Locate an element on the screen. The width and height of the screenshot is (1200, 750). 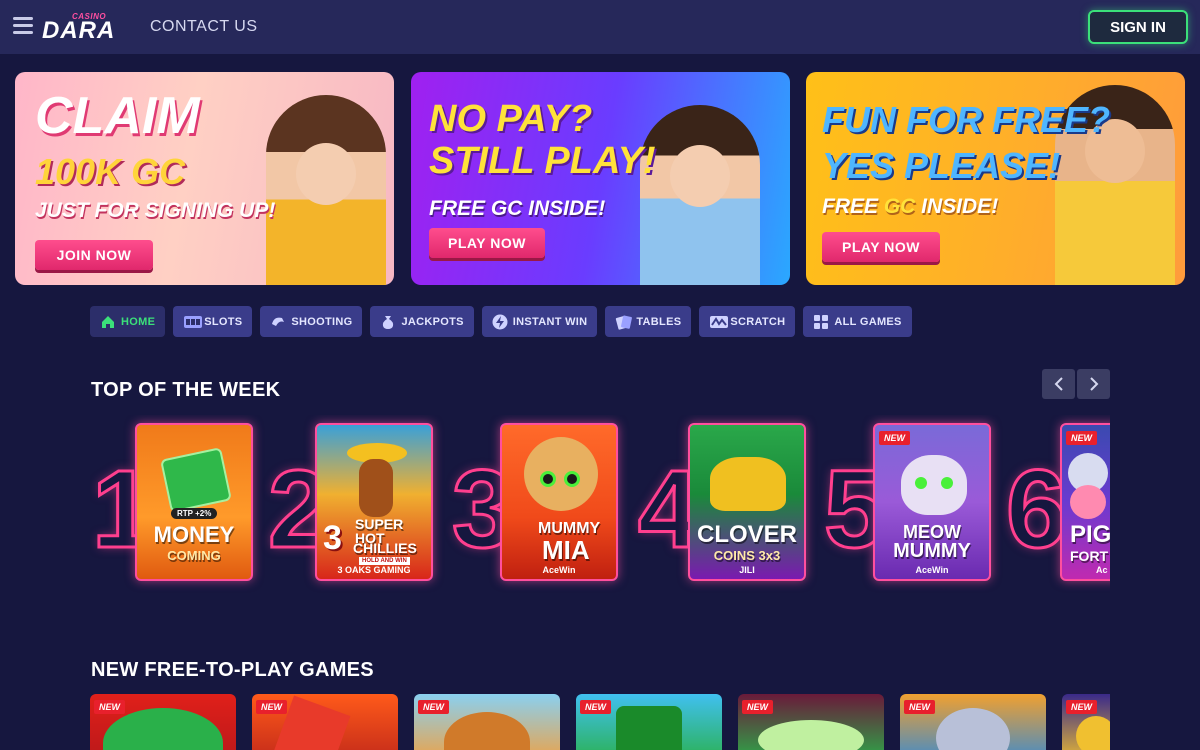
chevron-right-icon is located at coordinates (1093, 384).